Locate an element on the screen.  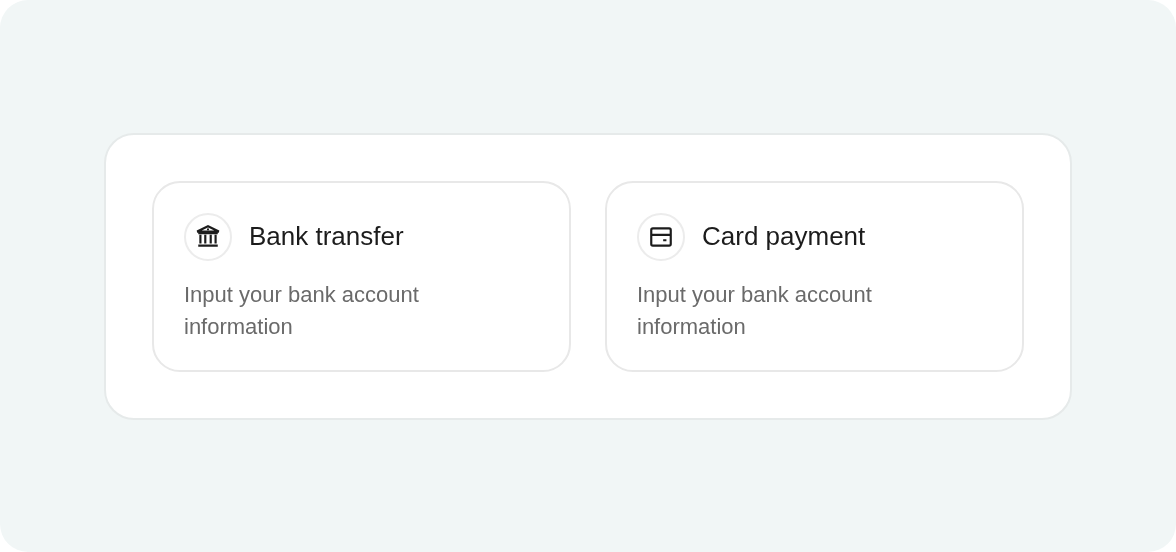
payment-option-card: Card payment Input your bank account information is located at coordinates (814, 276).